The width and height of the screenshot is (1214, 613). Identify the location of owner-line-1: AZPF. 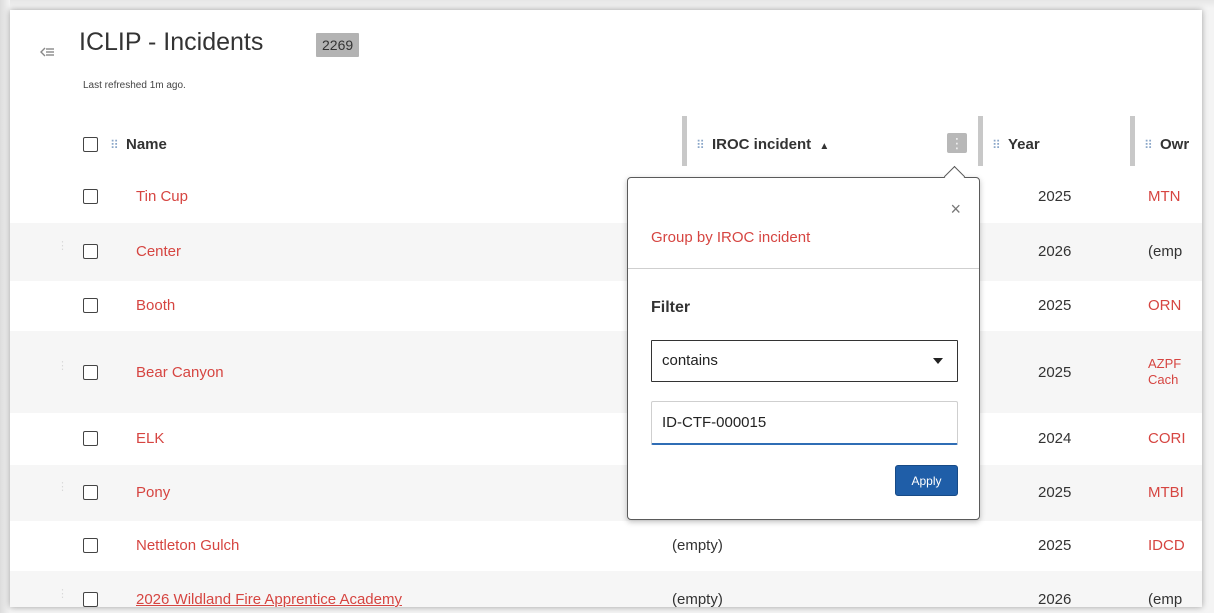
(1165, 363).